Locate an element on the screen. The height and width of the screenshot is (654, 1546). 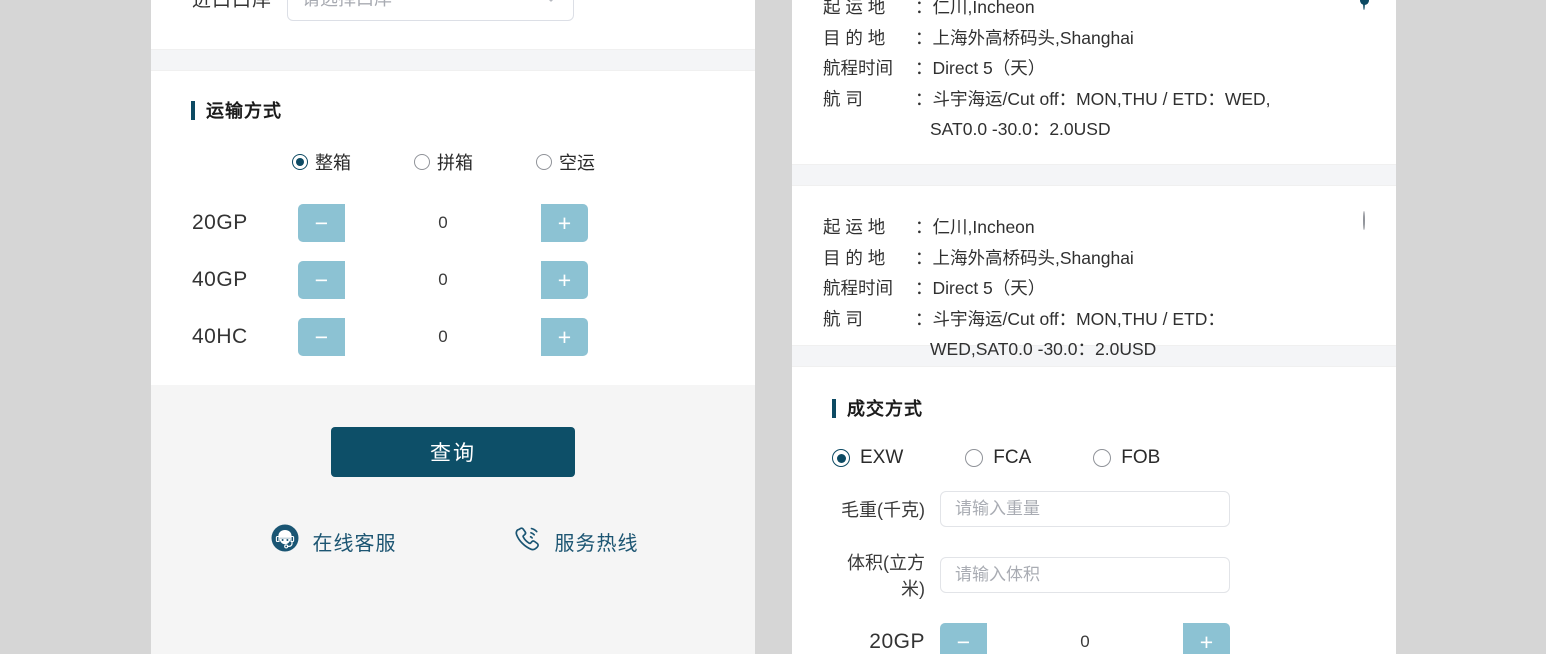
headset-support-icon is located at coordinates (285, 541).